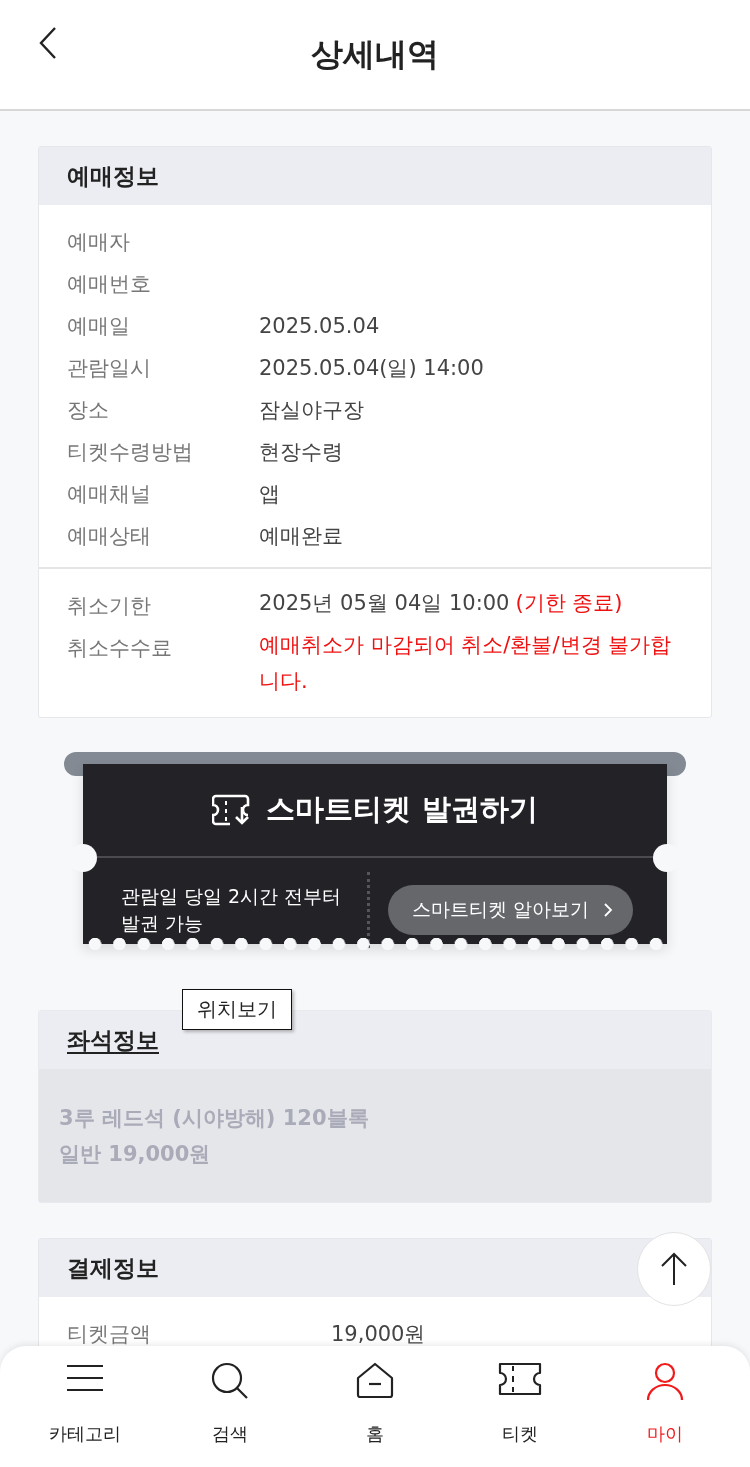 The height and width of the screenshot is (1467, 750). Describe the element at coordinates (84, 1378) in the screenshot. I see `menu-icon` at that location.